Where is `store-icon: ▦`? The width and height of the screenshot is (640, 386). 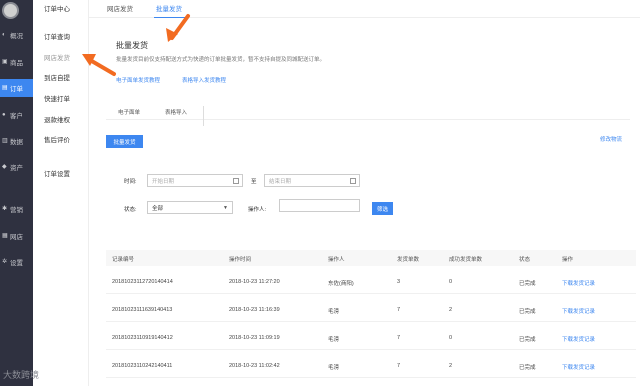
store-icon: ▦ is located at coordinates (5, 236).